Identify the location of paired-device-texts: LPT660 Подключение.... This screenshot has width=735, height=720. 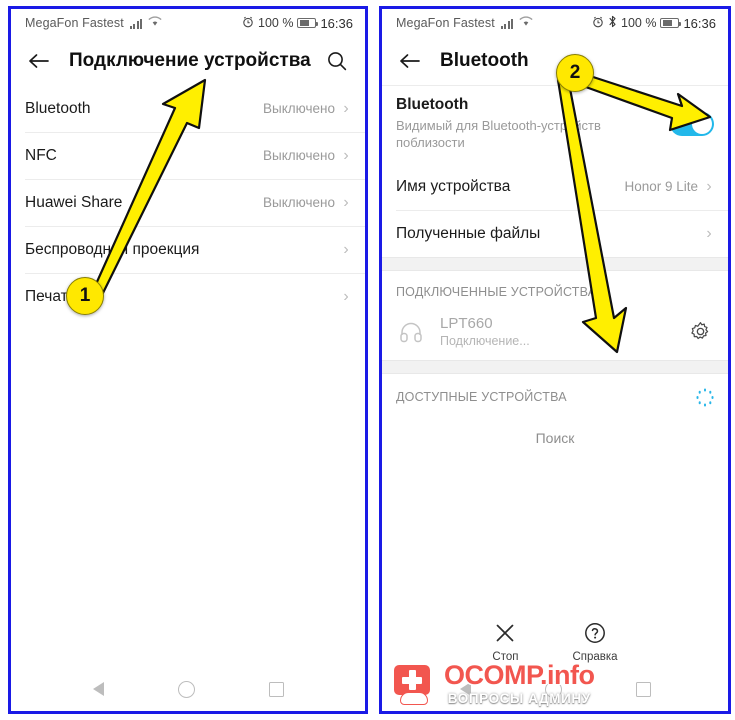
(563, 331).